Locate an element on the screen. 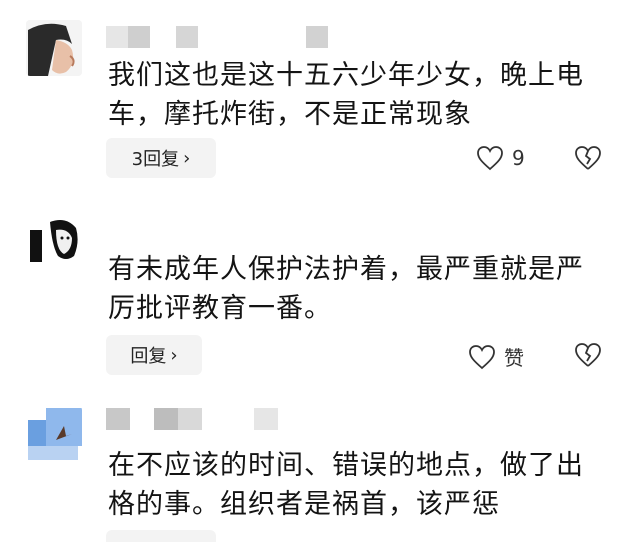 This screenshot has width=640, height=542. reply-button: 回复 › is located at coordinates (154, 355).